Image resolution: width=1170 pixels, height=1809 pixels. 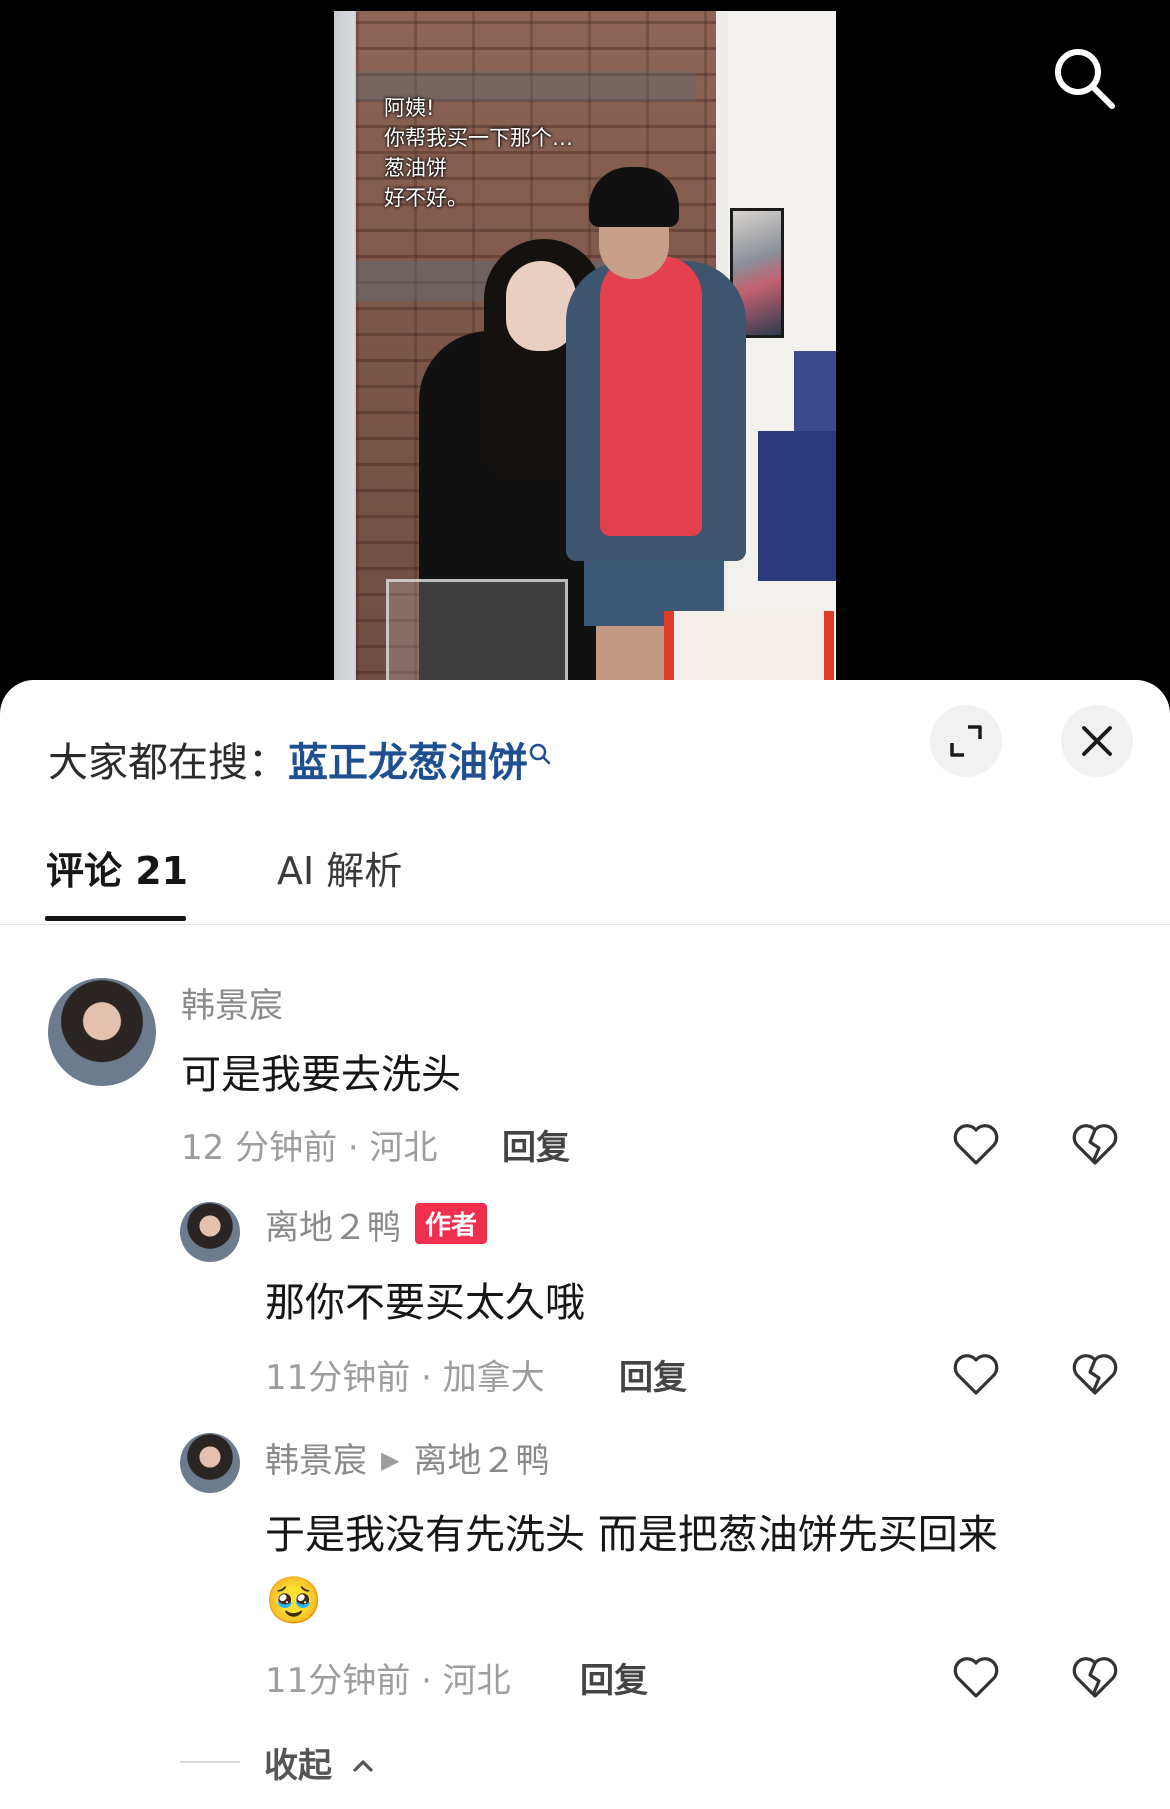 What do you see at coordinates (117, 867) in the screenshot?
I see `tab-comments: 评论 21` at bounding box center [117, 867].